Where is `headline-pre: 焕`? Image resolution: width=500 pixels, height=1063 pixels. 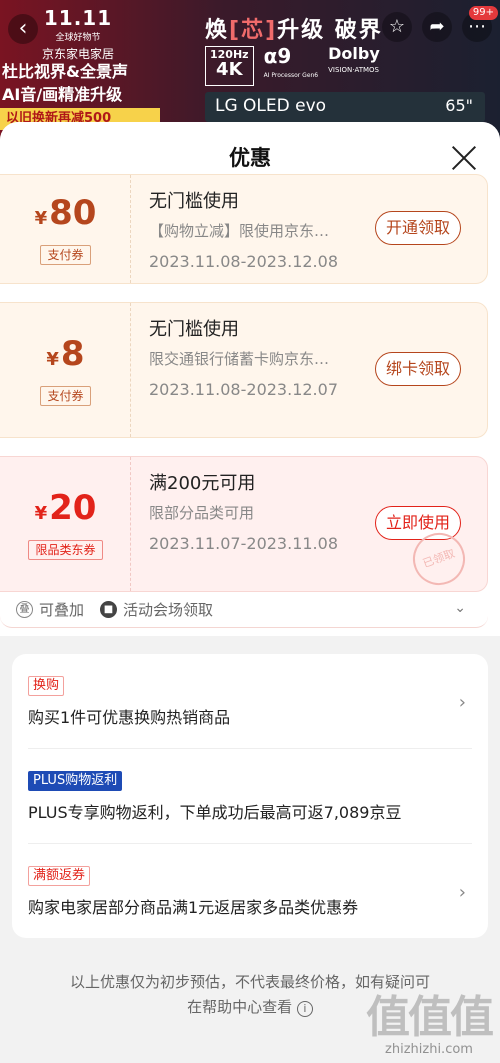
headline-pre: 焕 is located at coordinates (217, 30).